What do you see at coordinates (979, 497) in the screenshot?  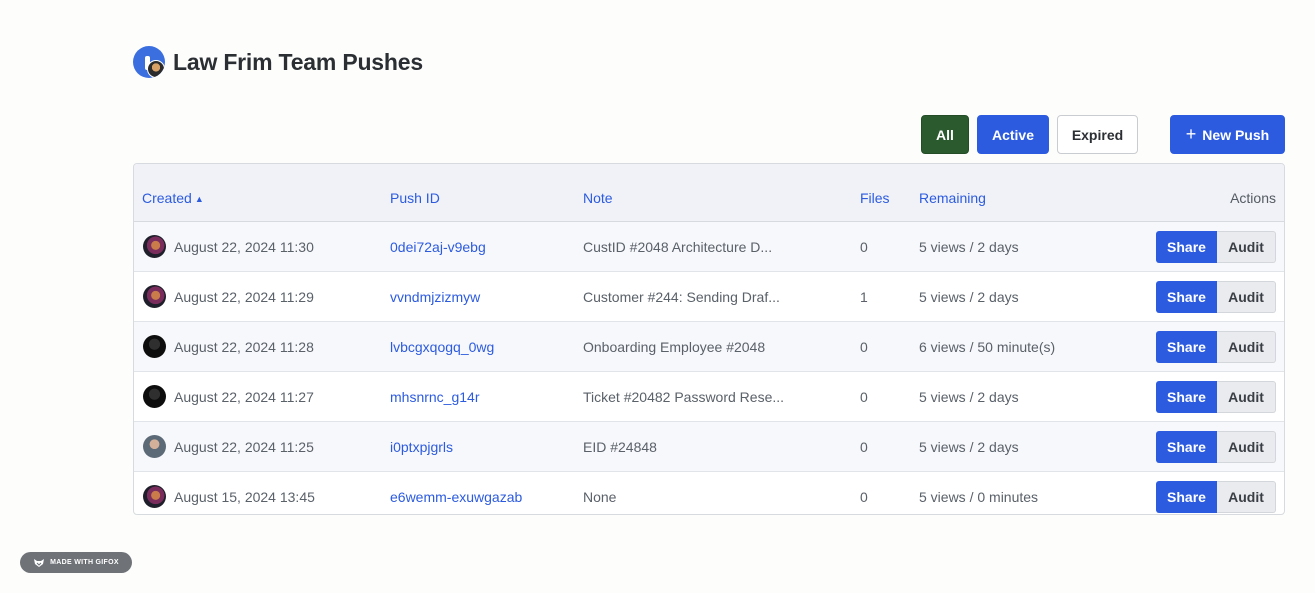 I see `remaining-cell: 5 views / 0 minutes` at bounding box center [979, 497].